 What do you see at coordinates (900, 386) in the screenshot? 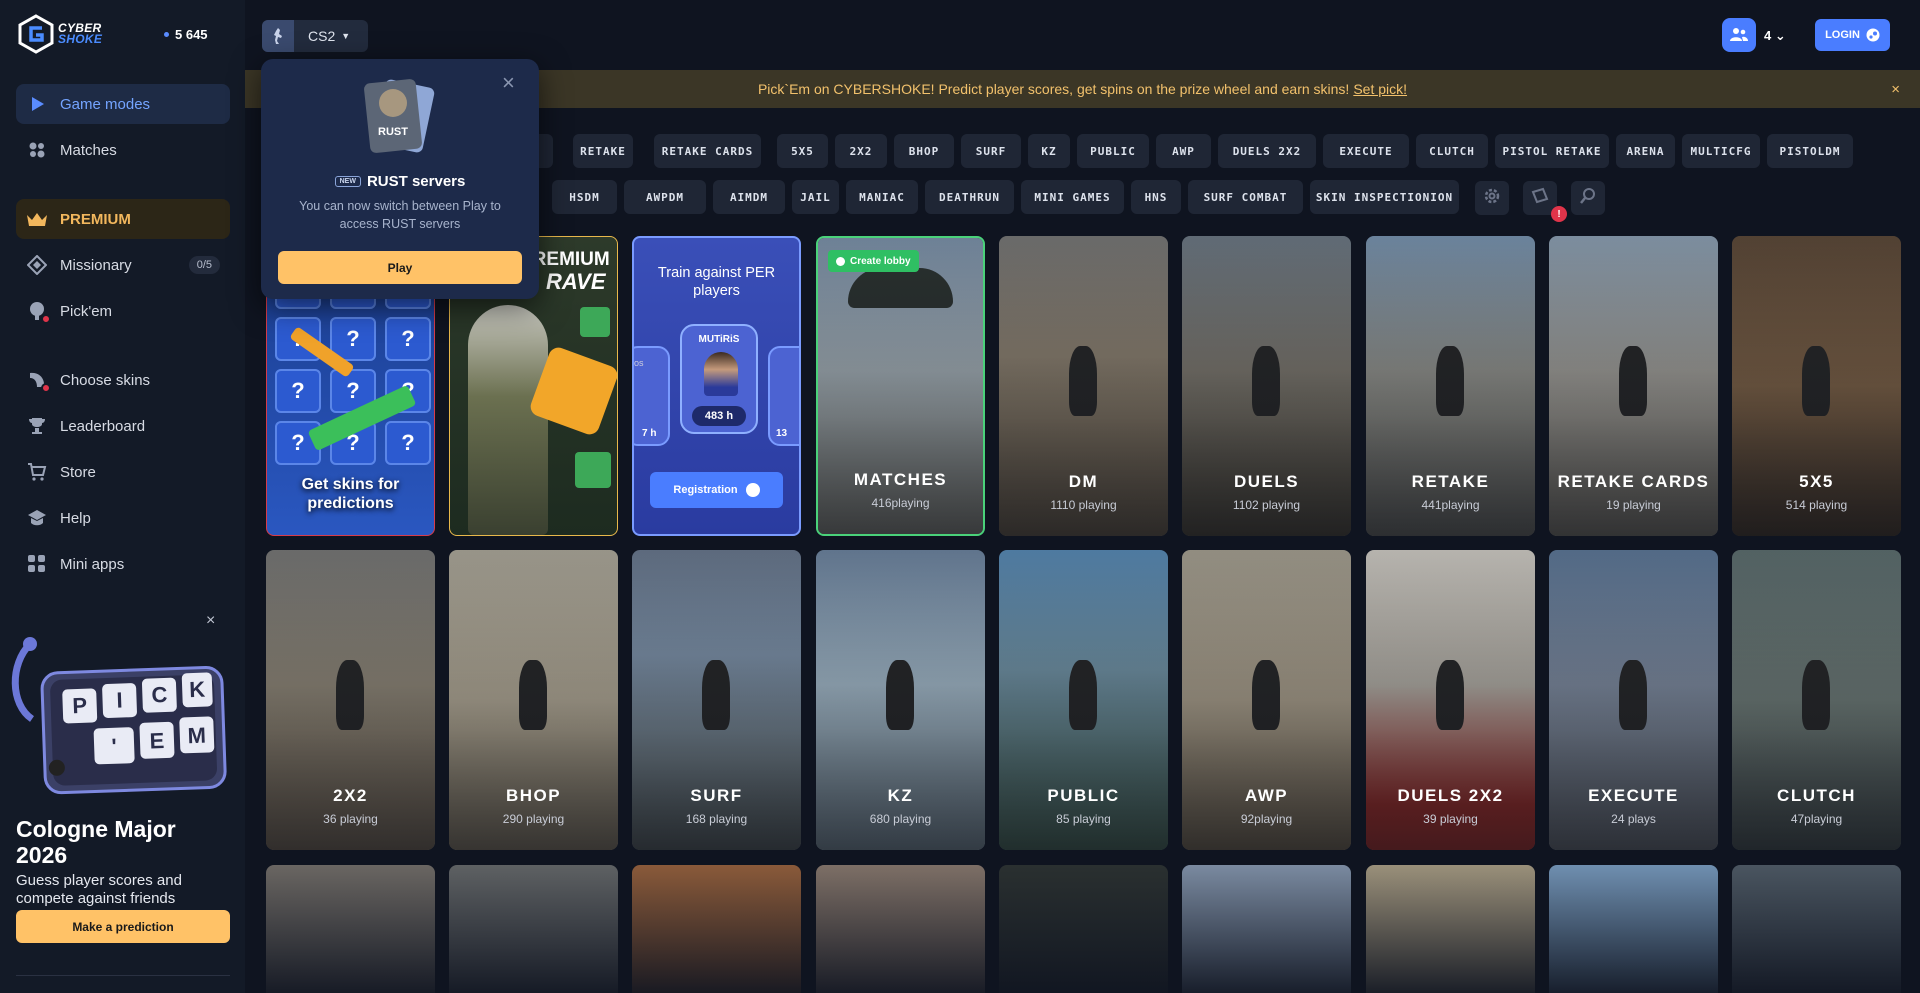
I see `matches-card: Create lobby MATCHES 416playing` at bounding box center [900, 386].